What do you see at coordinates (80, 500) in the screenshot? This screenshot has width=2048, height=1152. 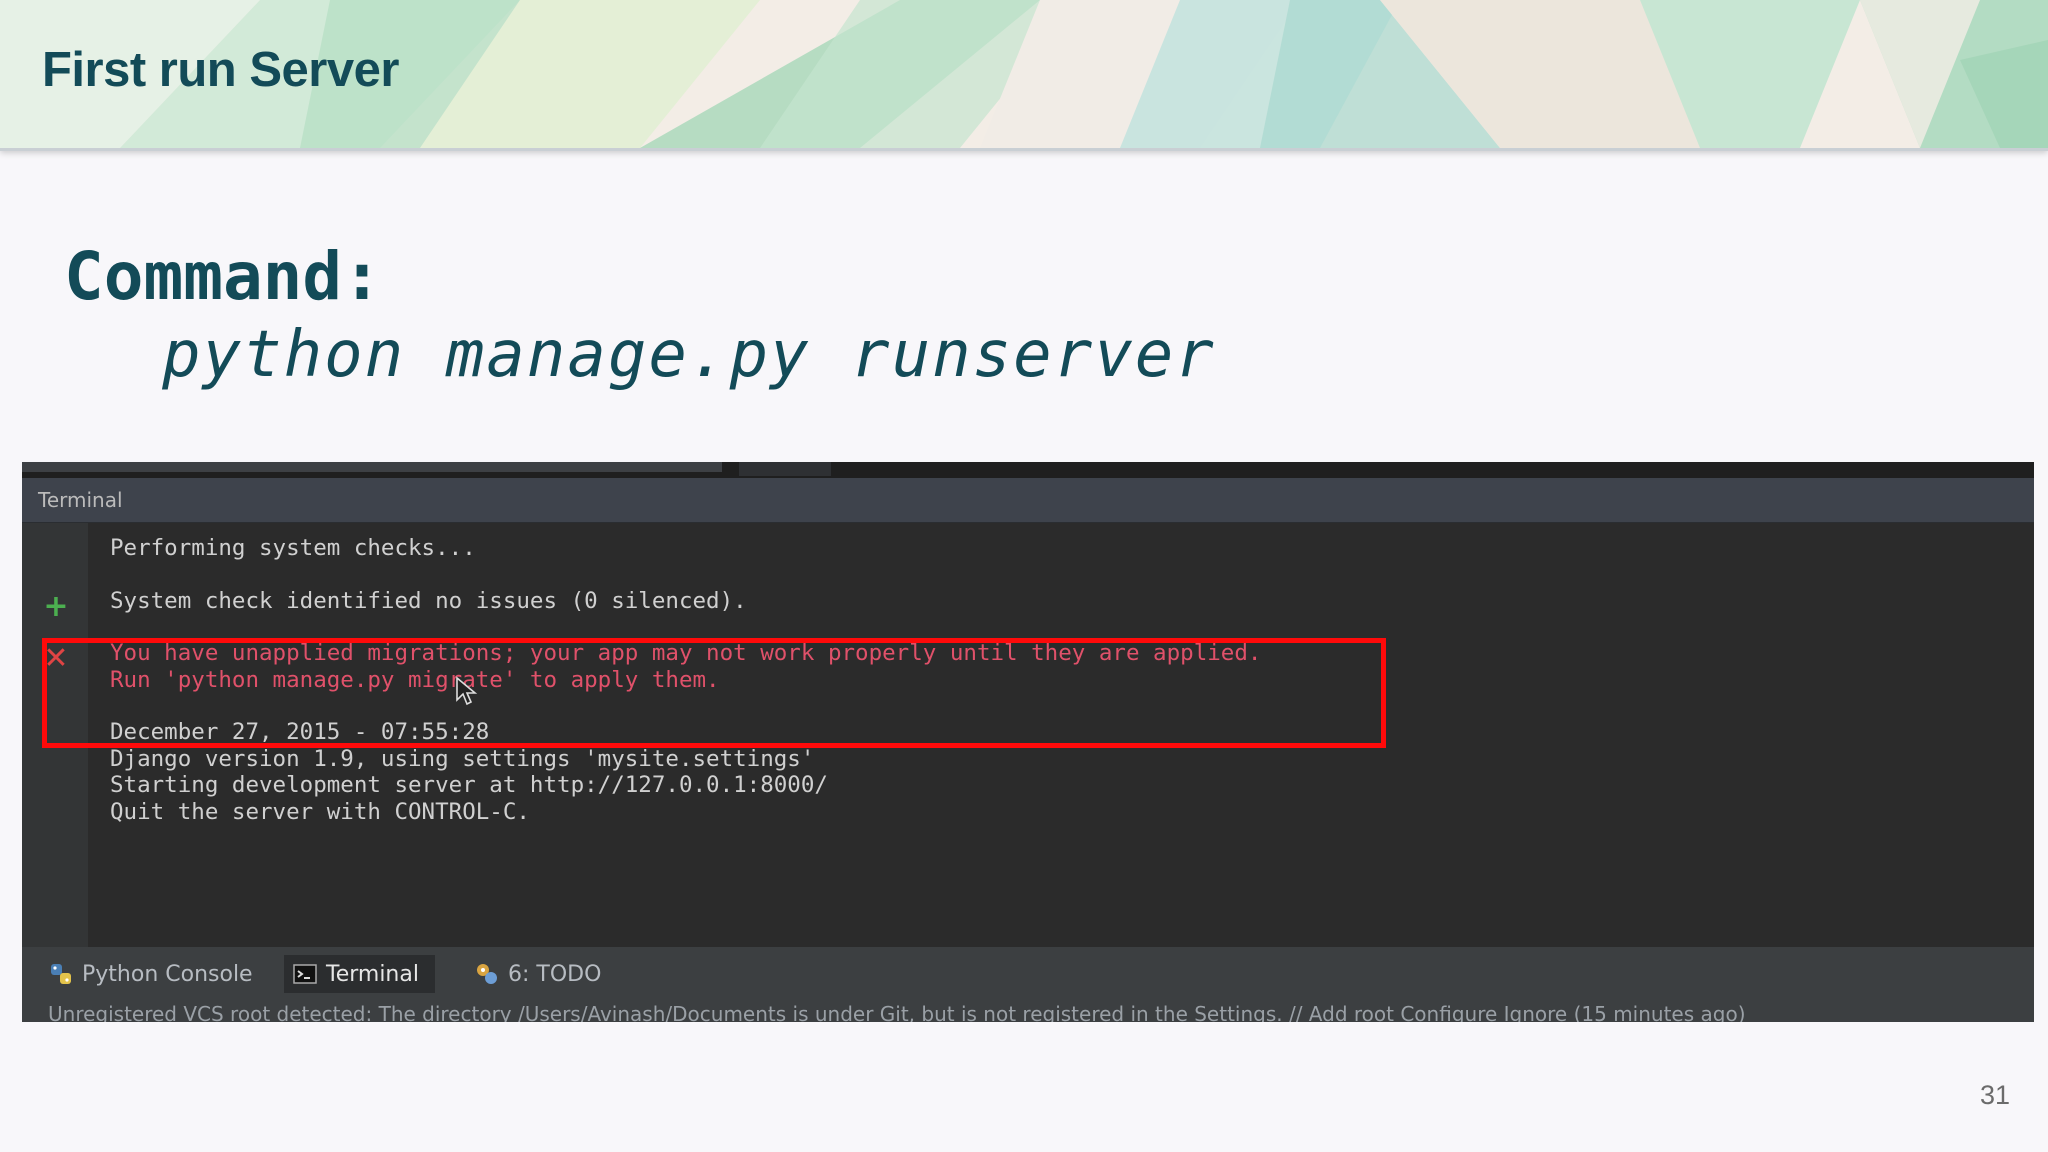 I see `terminal-panel-title: Terminal` at bounding box center [80, 500].